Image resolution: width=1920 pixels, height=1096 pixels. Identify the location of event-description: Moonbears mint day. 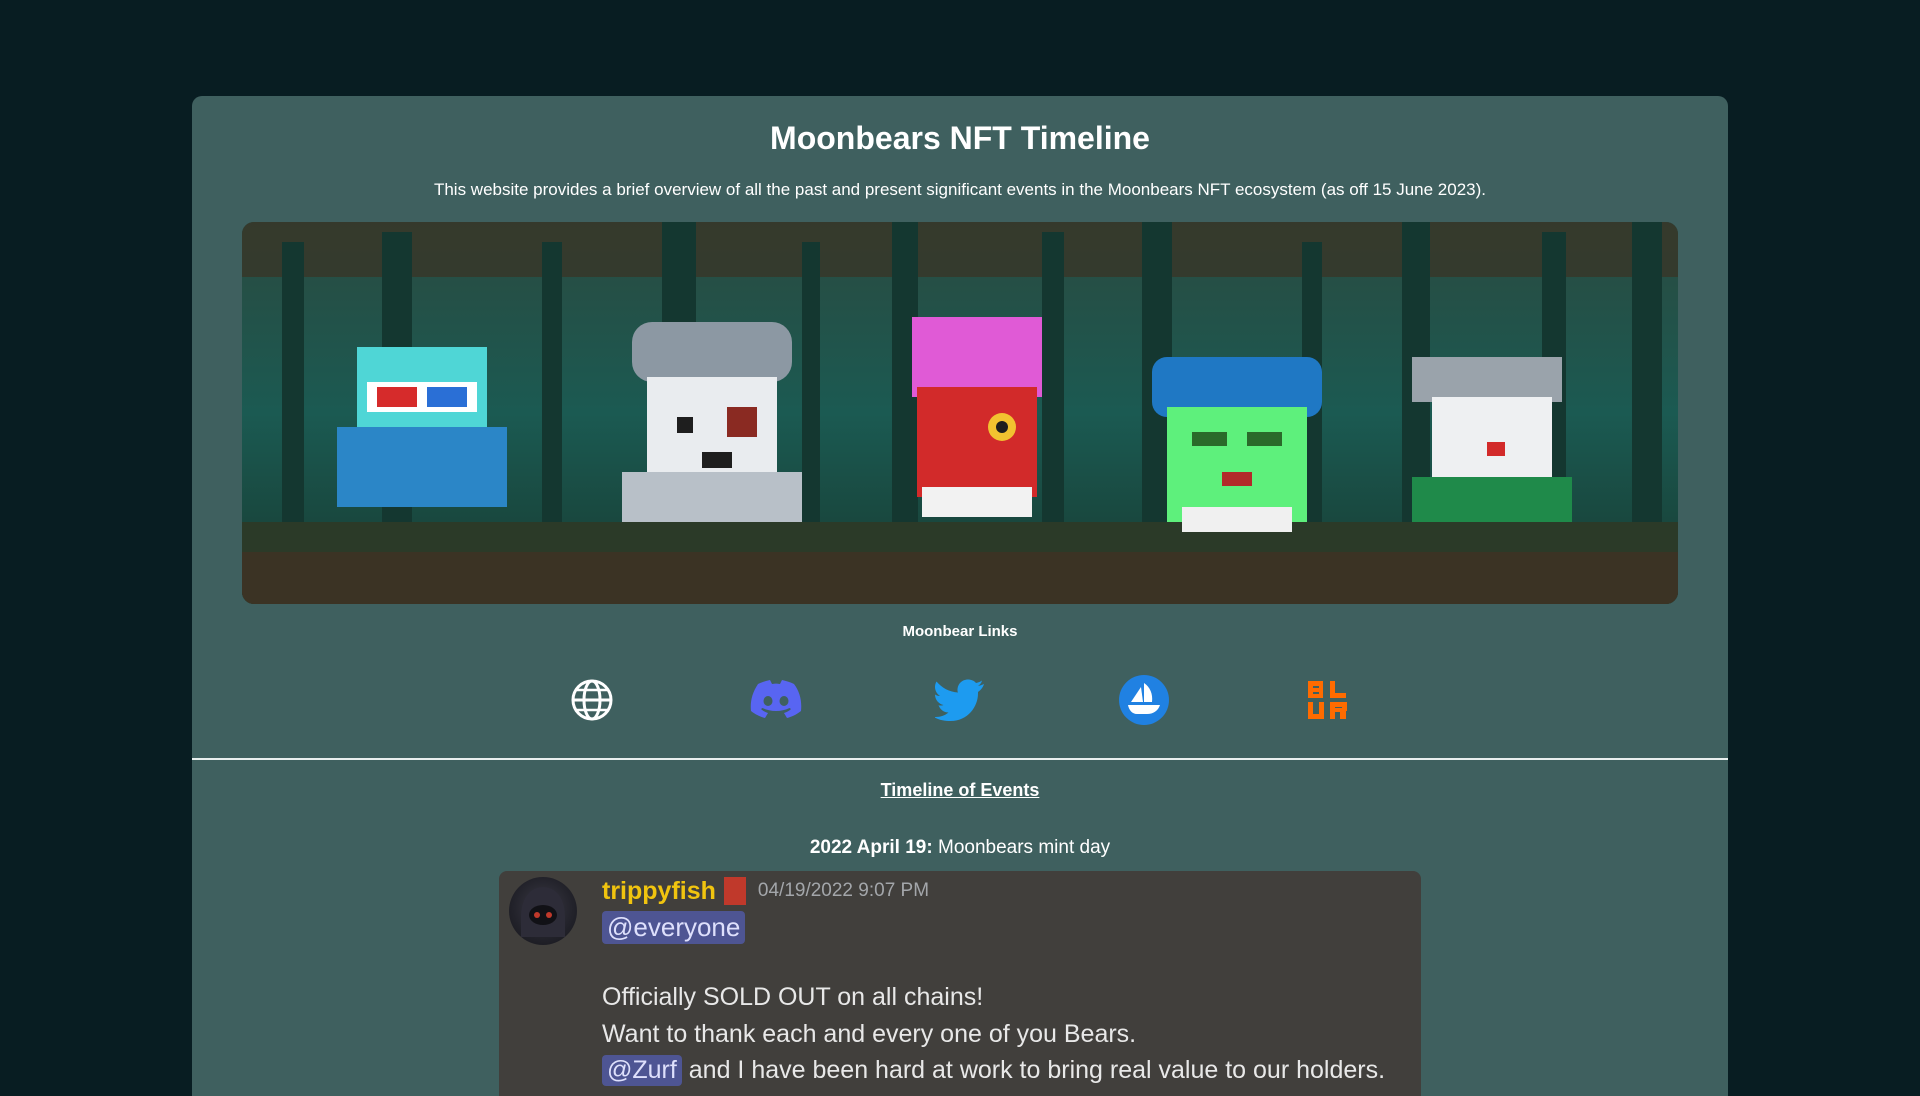
(1021, 847).